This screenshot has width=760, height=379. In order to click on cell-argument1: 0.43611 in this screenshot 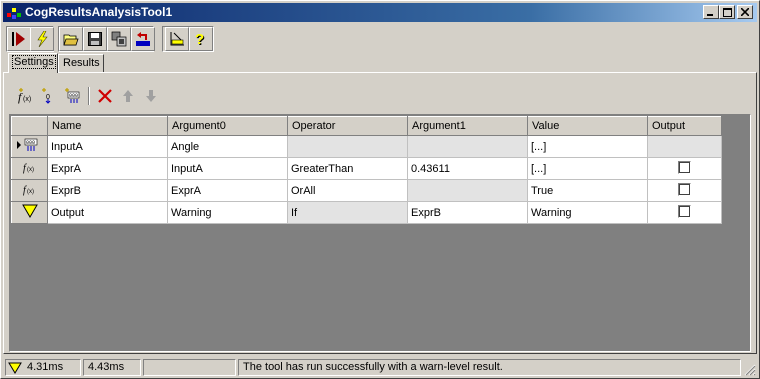, I will do `click(467, 168)`.